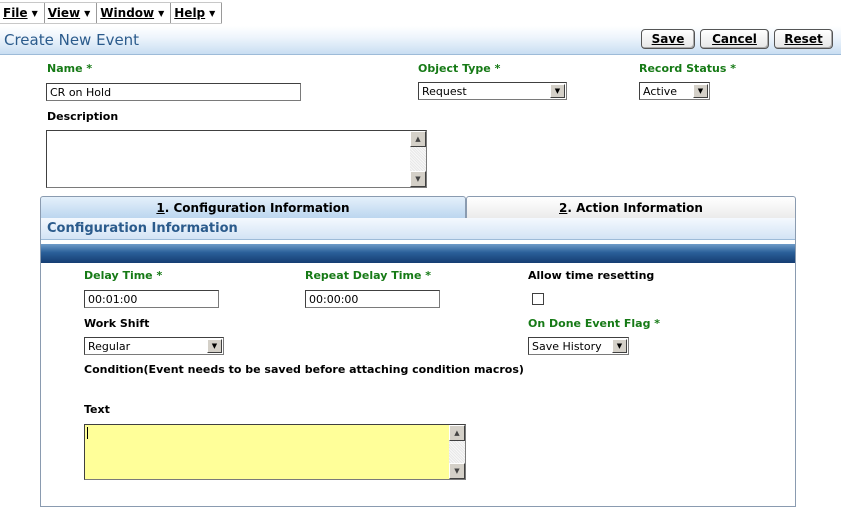 The width and height of the screenshot is (841, 514). Describe the element at coordinates (418, 159) in the screenshot. I see `description-scrollbar: ▲ ▼` at that location.